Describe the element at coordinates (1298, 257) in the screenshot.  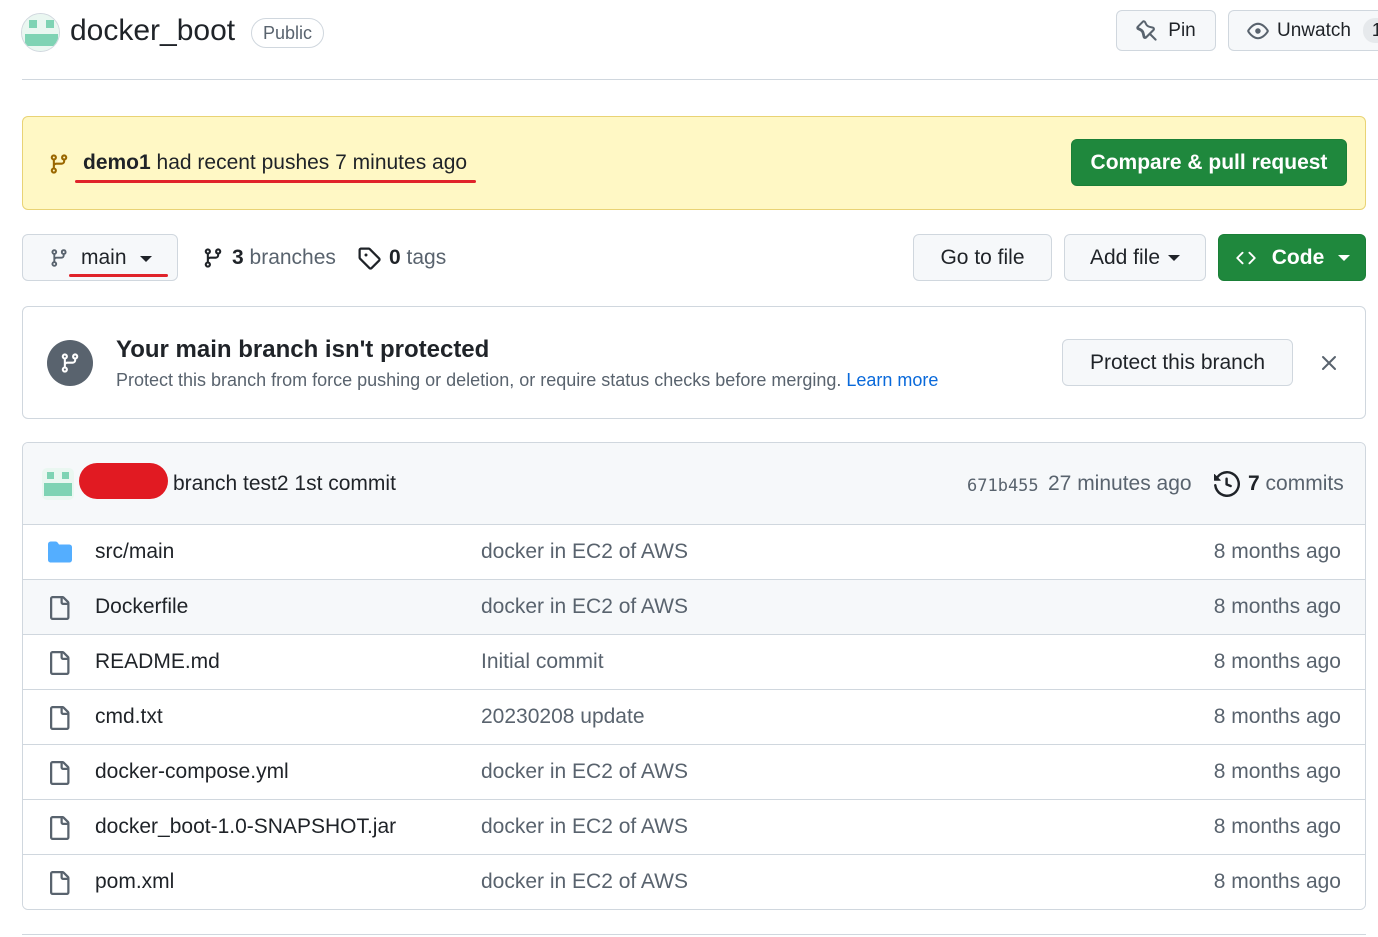
I see `code-label: Code` at that location.